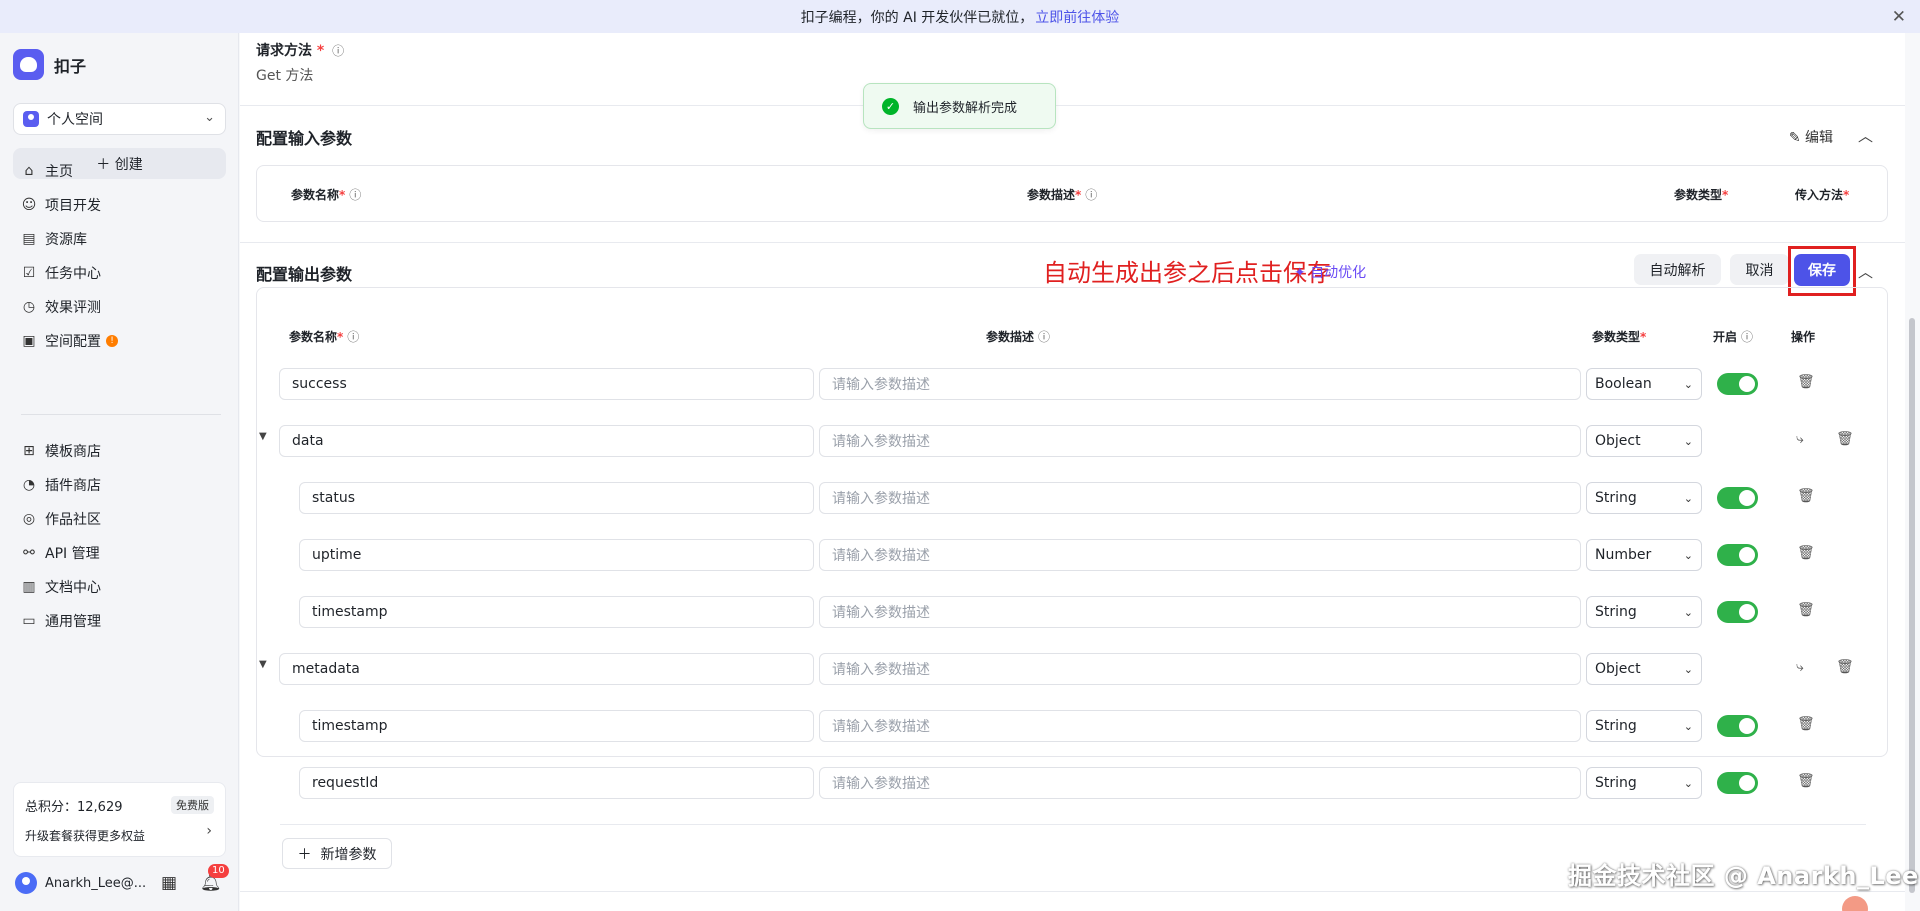 This screenshot has width=1920, height=911. I want to click on settings-folder-icon: ▣, so click(29, 341).